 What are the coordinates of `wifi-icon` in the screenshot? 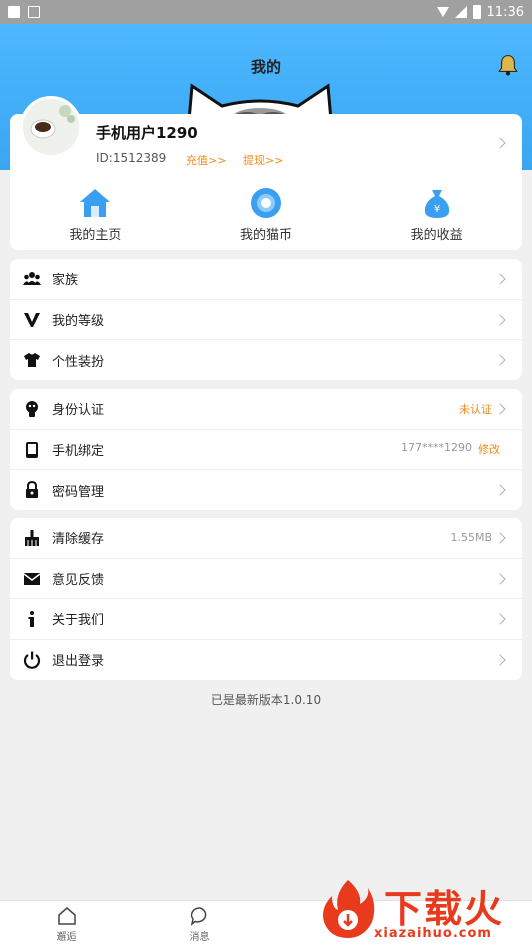 It's located at (442, 12).